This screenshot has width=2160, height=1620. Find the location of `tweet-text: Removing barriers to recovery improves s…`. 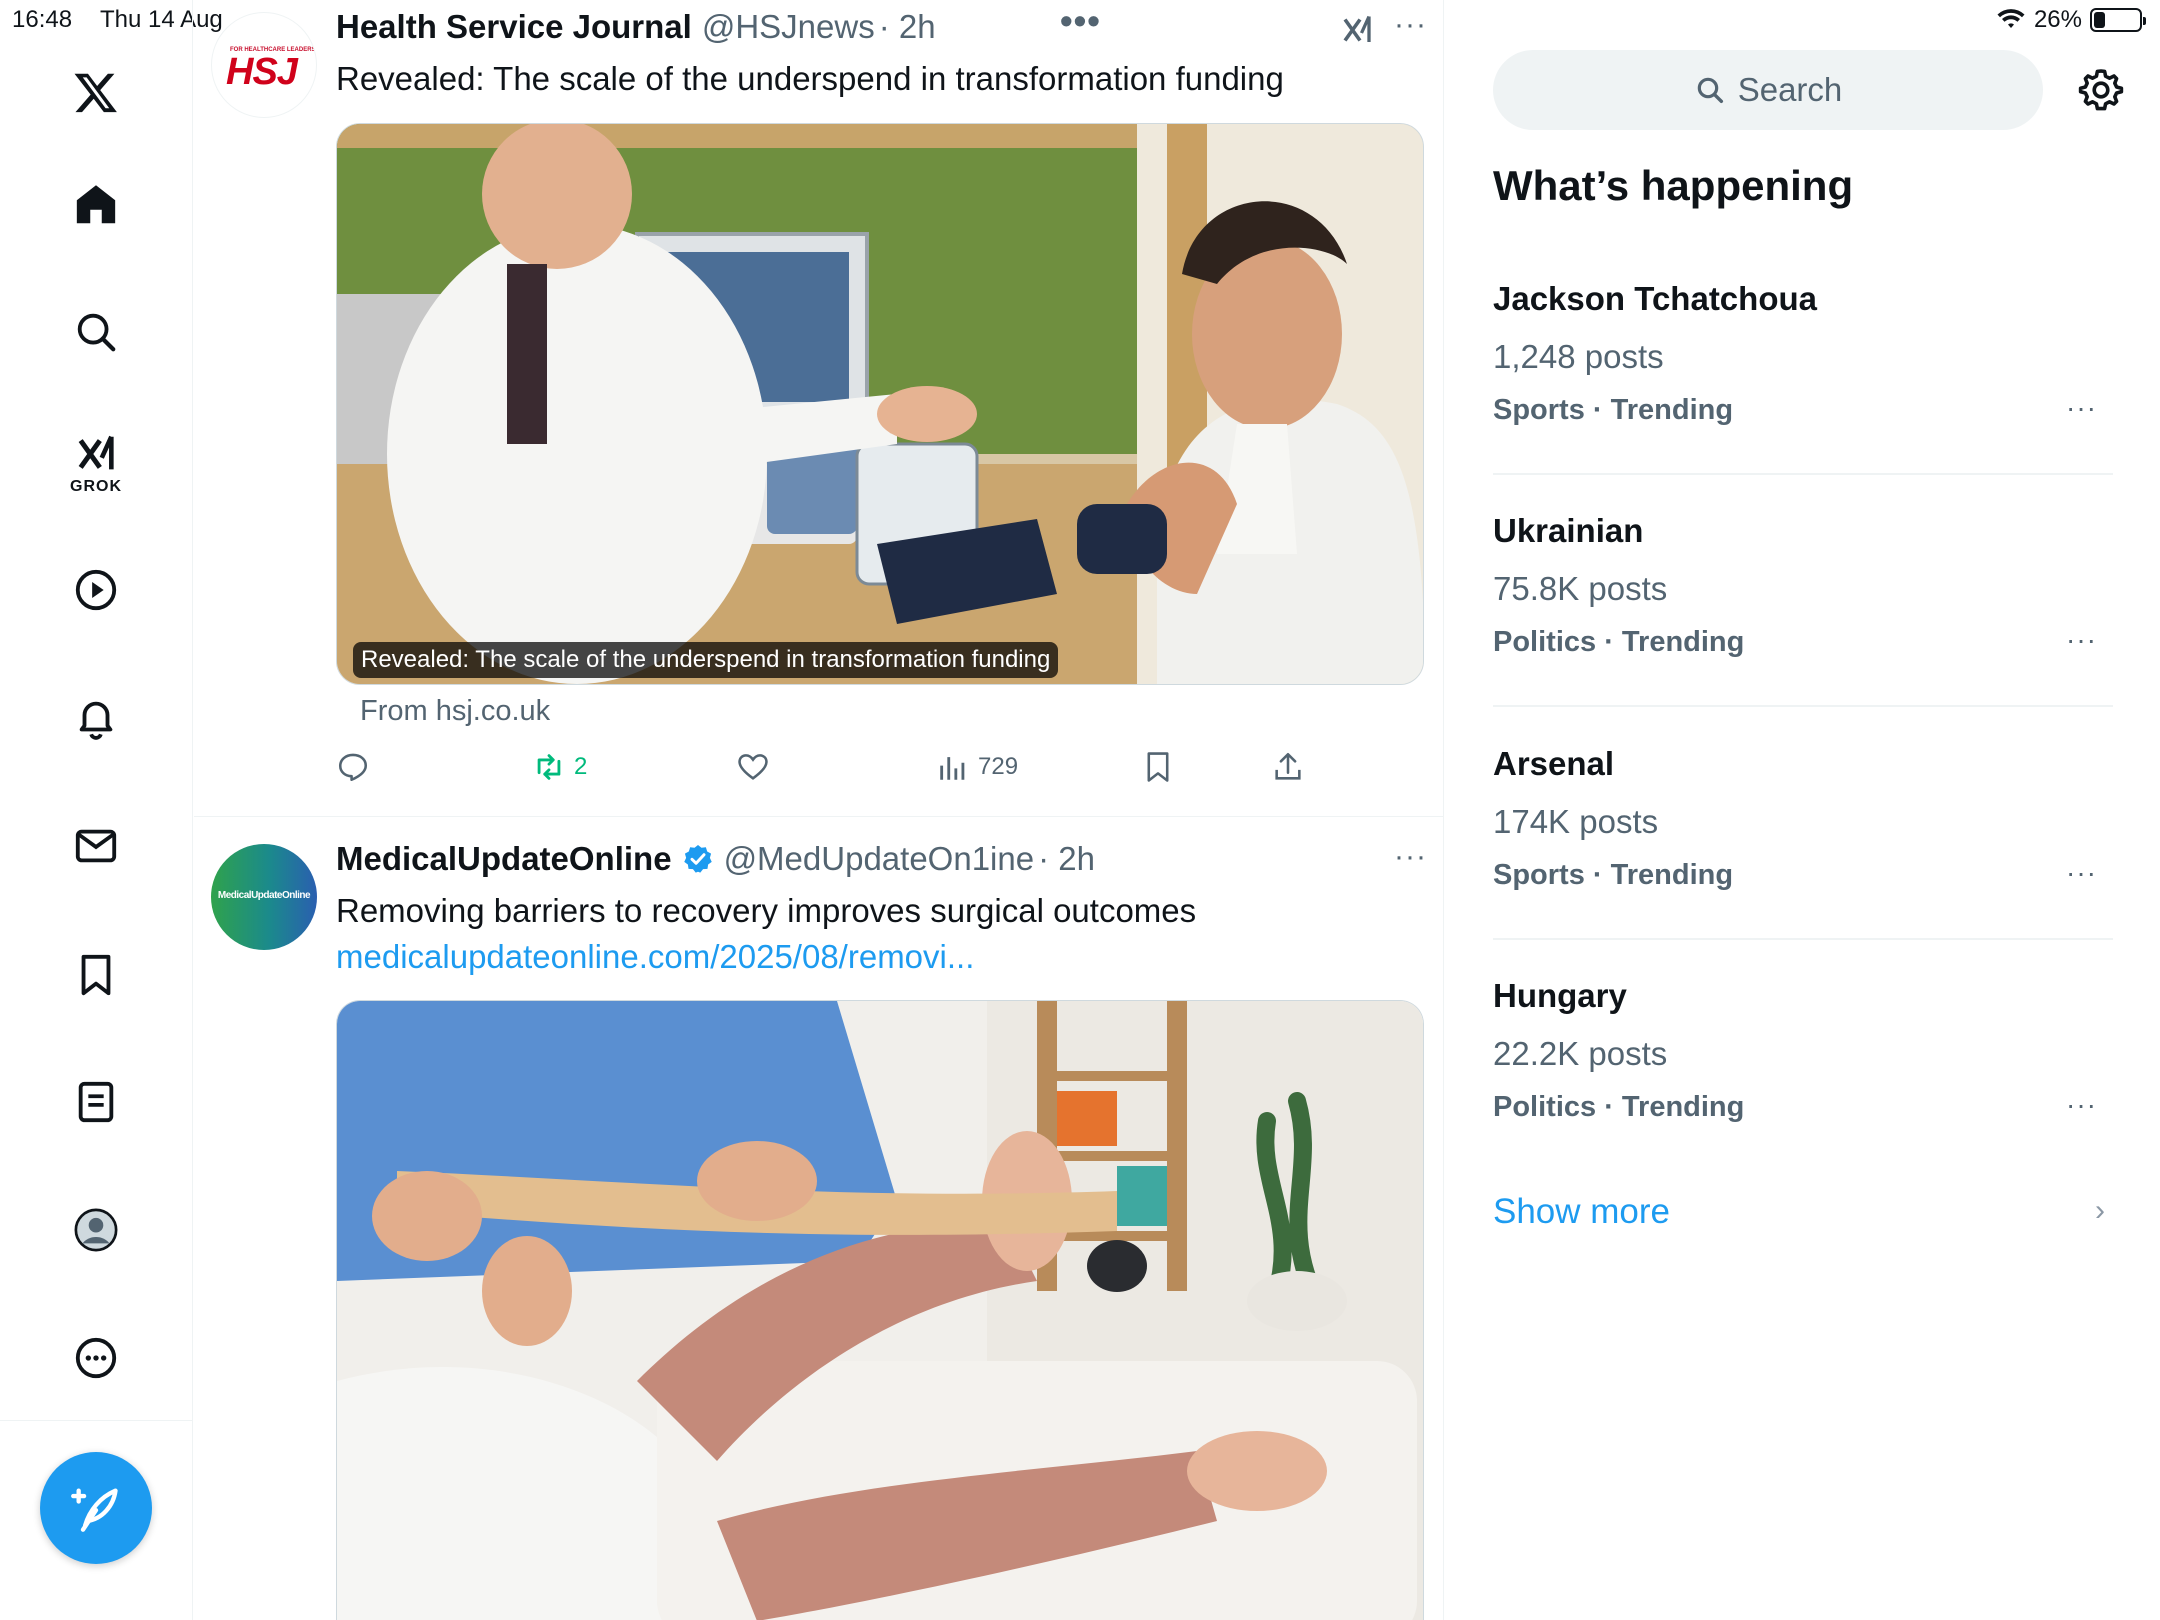

tweet-text: Removing barriers to recovery improves s… is located at coordinates (766, 910).